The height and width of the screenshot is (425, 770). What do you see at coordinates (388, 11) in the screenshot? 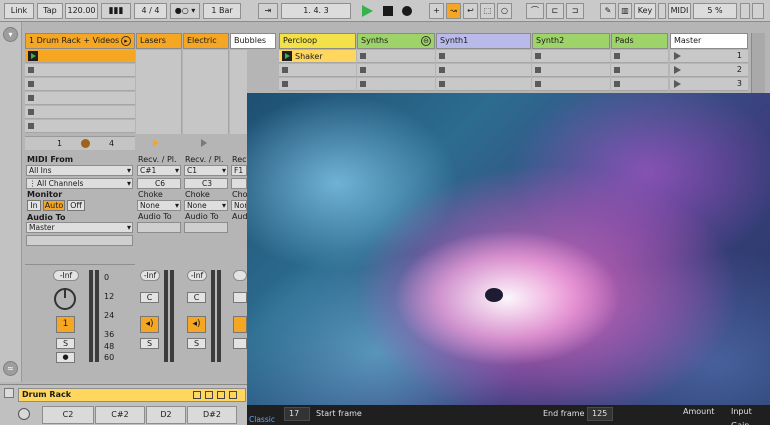
I see `stop-icon` at bounding box center [388, 11].